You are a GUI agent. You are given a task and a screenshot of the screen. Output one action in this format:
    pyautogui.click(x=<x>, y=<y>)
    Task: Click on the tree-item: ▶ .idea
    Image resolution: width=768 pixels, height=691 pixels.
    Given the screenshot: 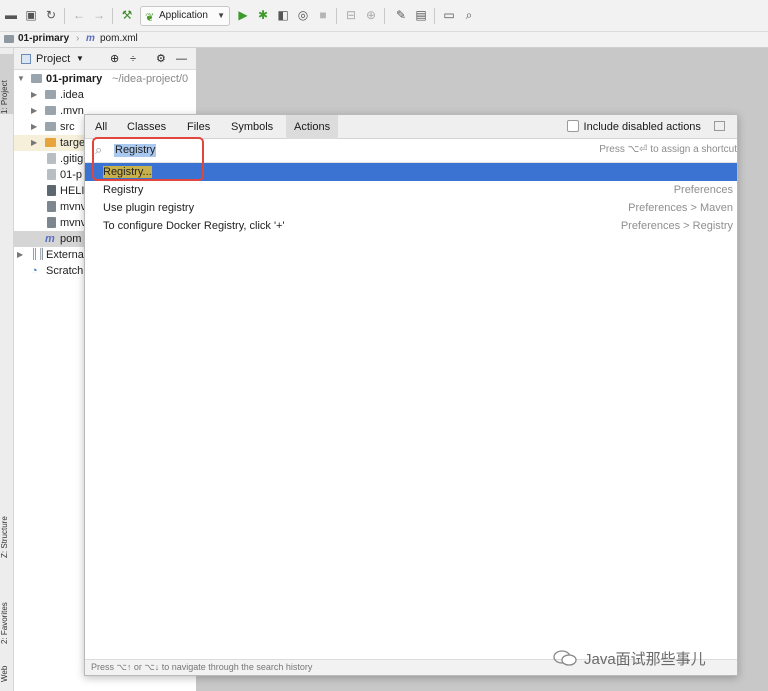 What is the action you would take?
    pyautogui.click(x=105, y=95)
    